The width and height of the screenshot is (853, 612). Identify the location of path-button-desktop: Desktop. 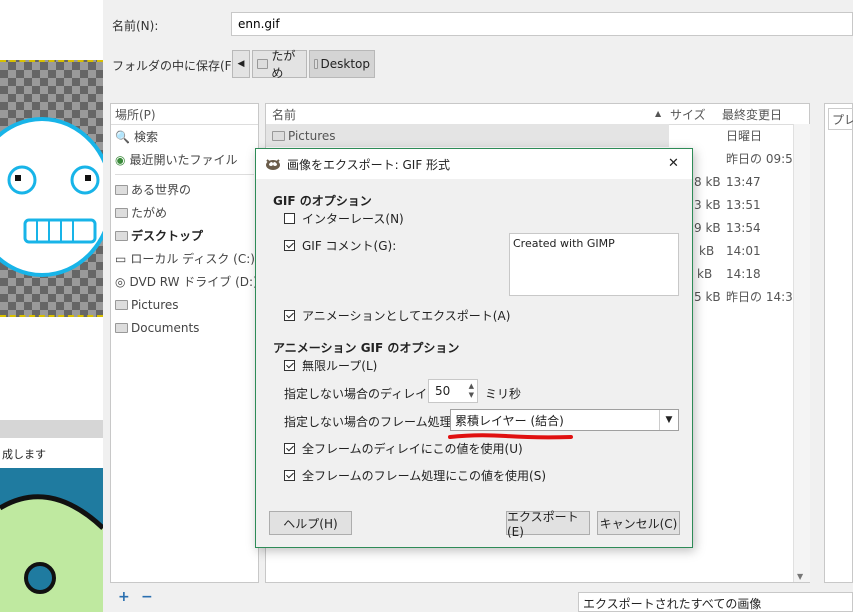
(342, 64).